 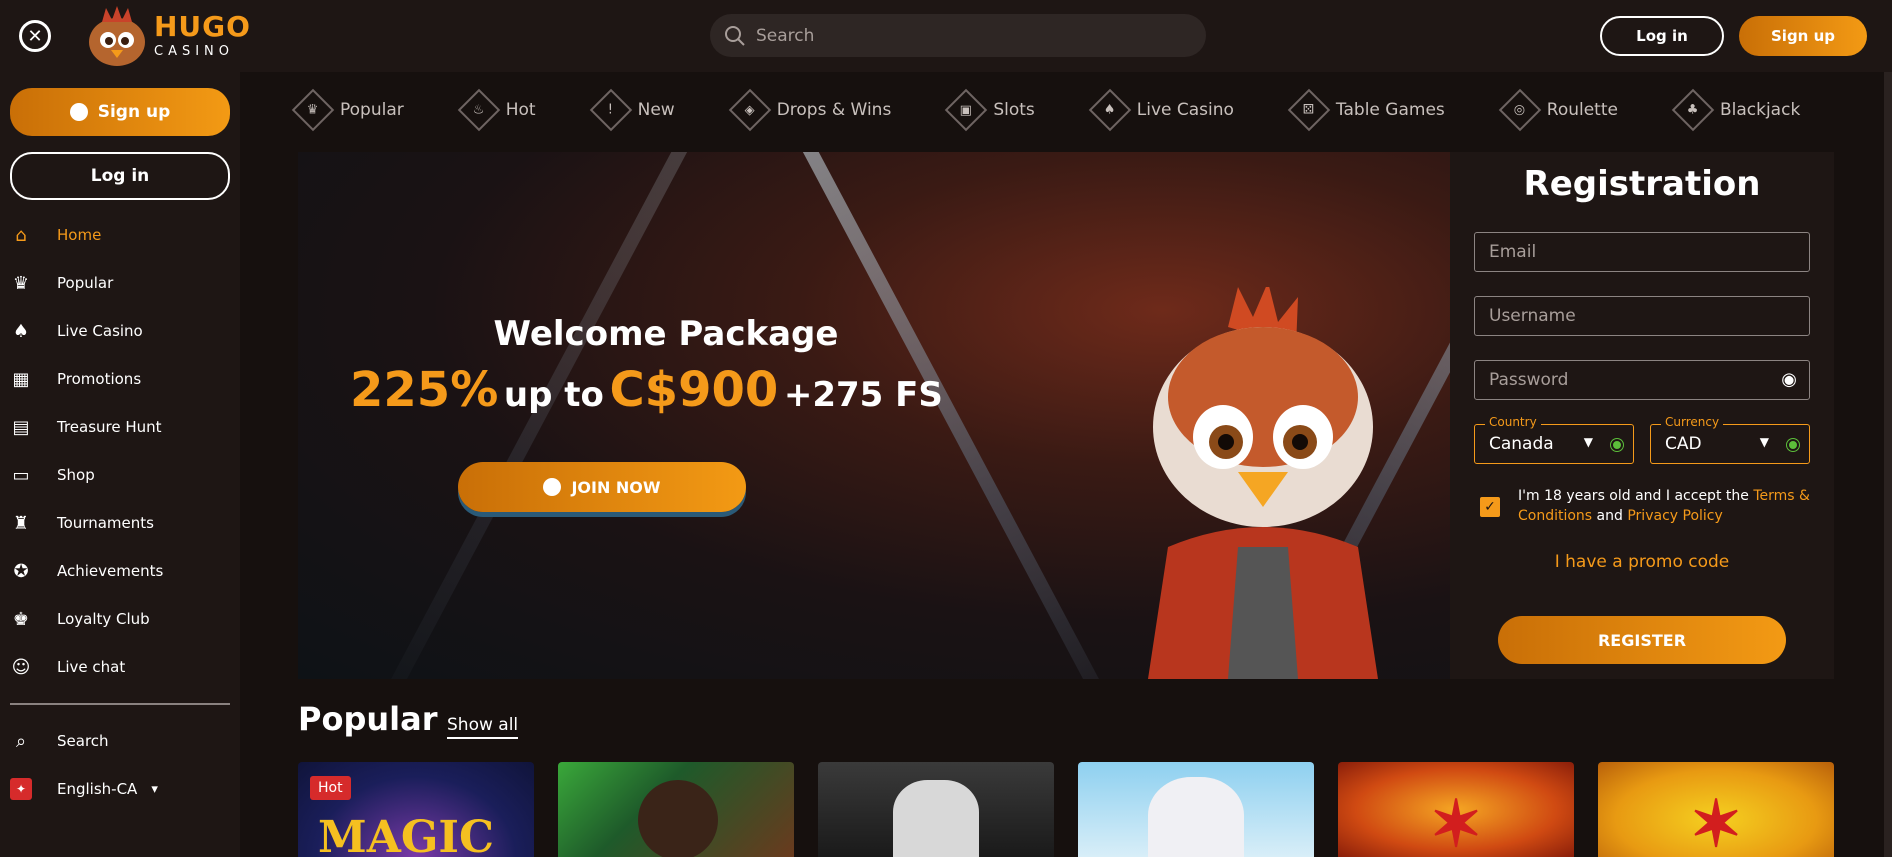 What do you see at coordinates (1513, 422) in the screenshot?
I see `country-label: Country` at bounding box center [1513, 422].